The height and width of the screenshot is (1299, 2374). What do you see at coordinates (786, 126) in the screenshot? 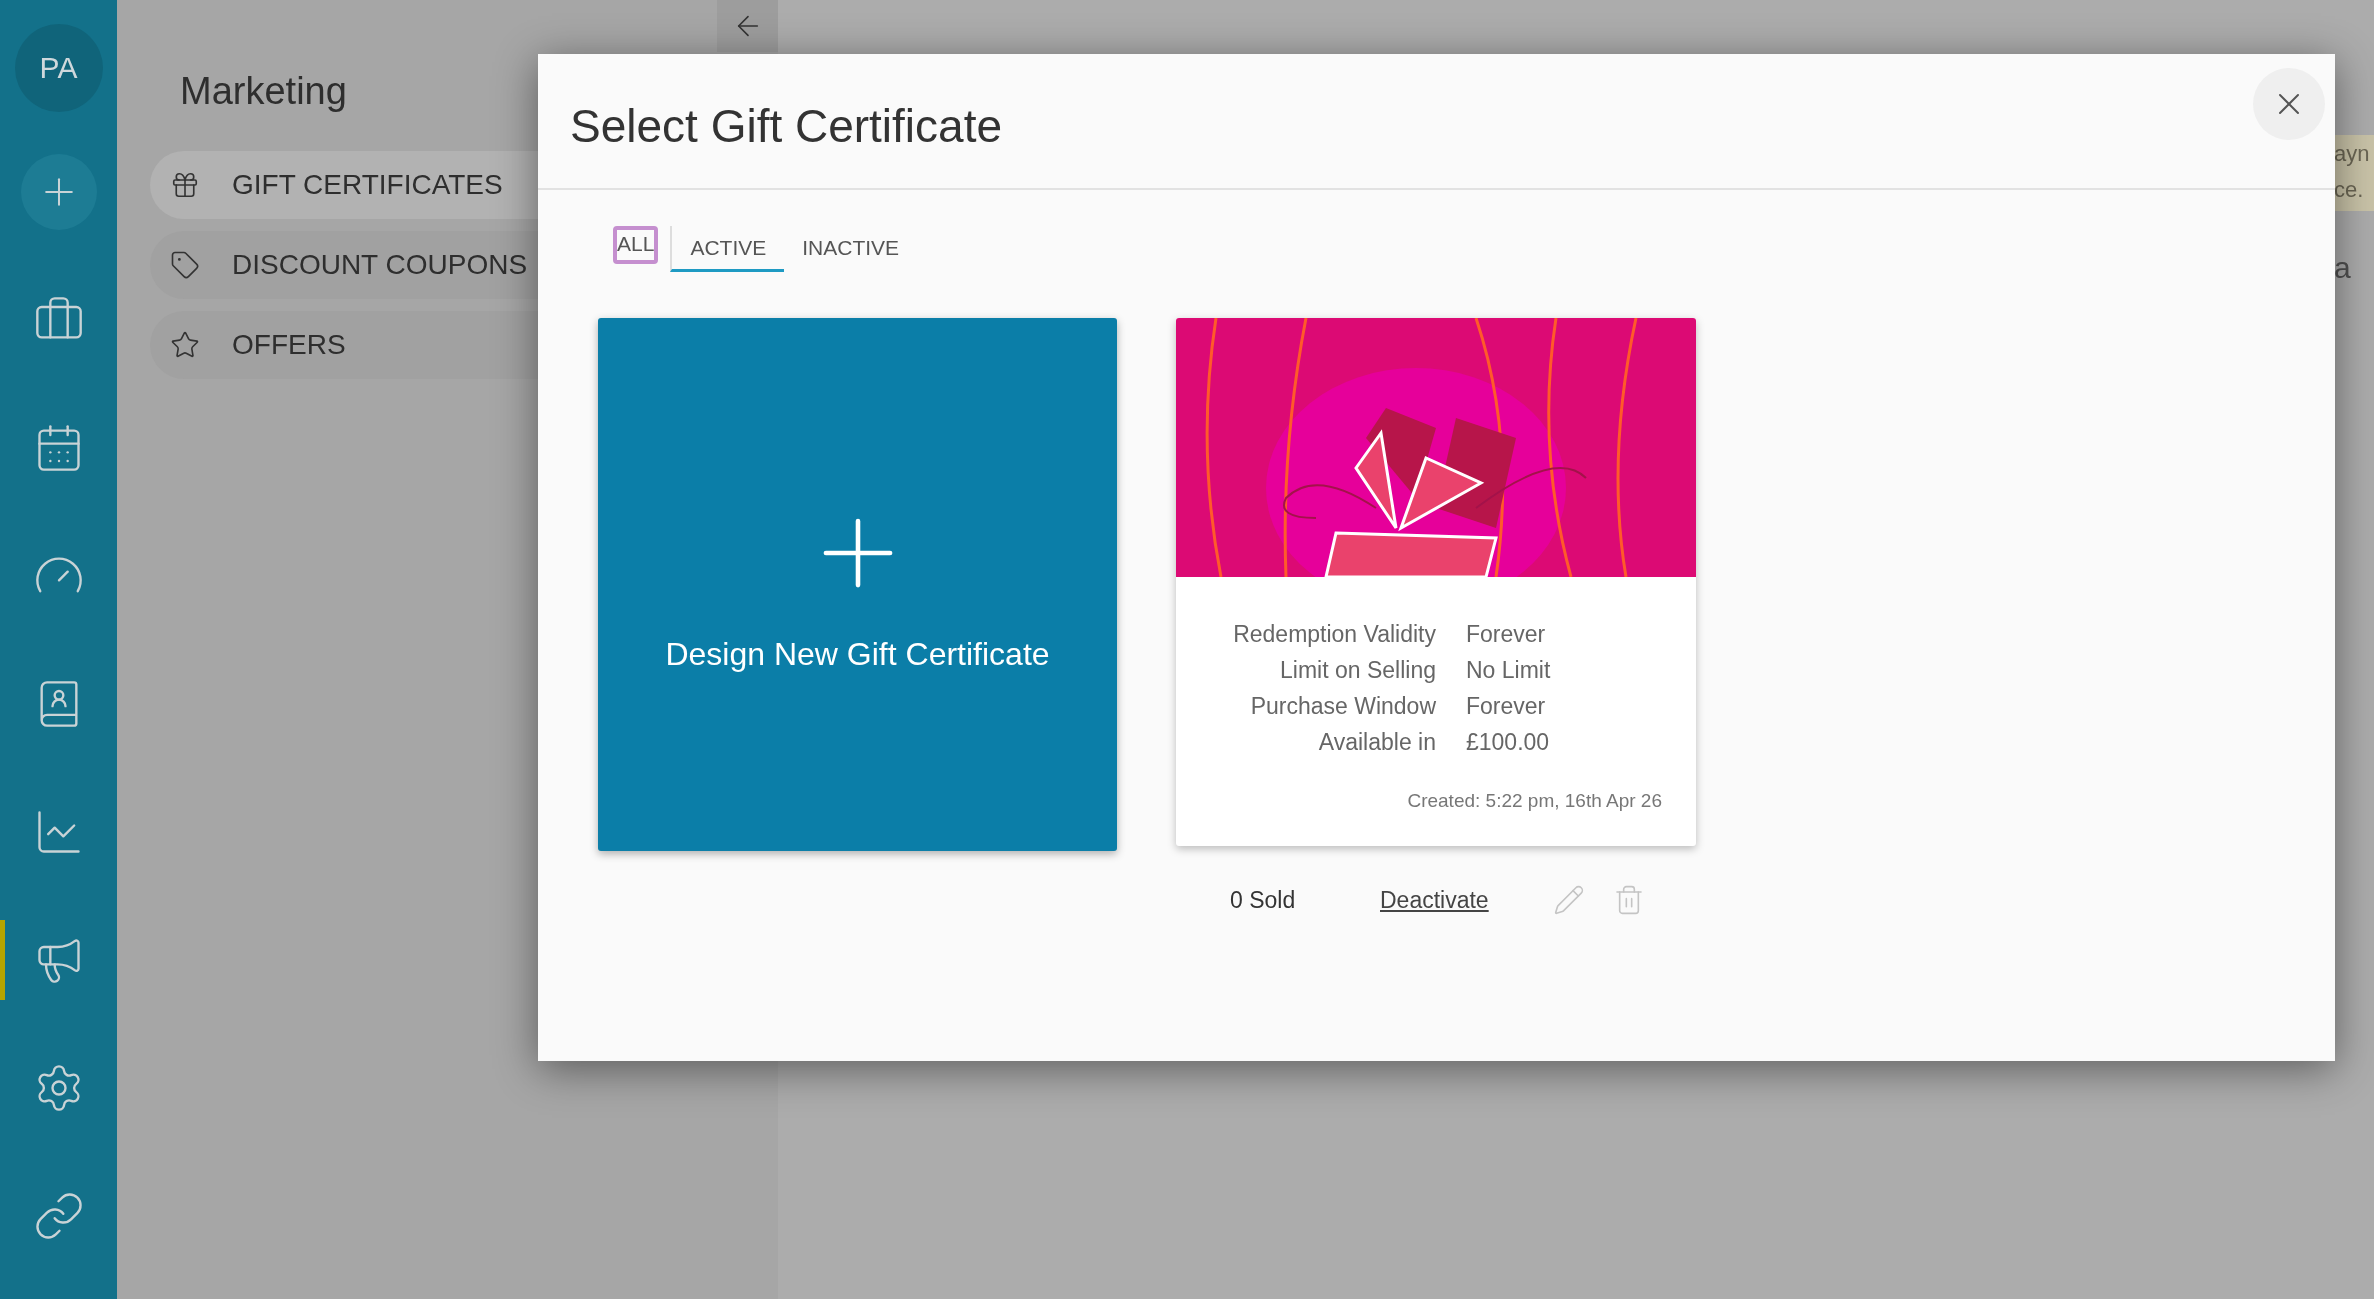
I see `dialog-title: Select Gift Certificate` at bounding box center [786, 126].